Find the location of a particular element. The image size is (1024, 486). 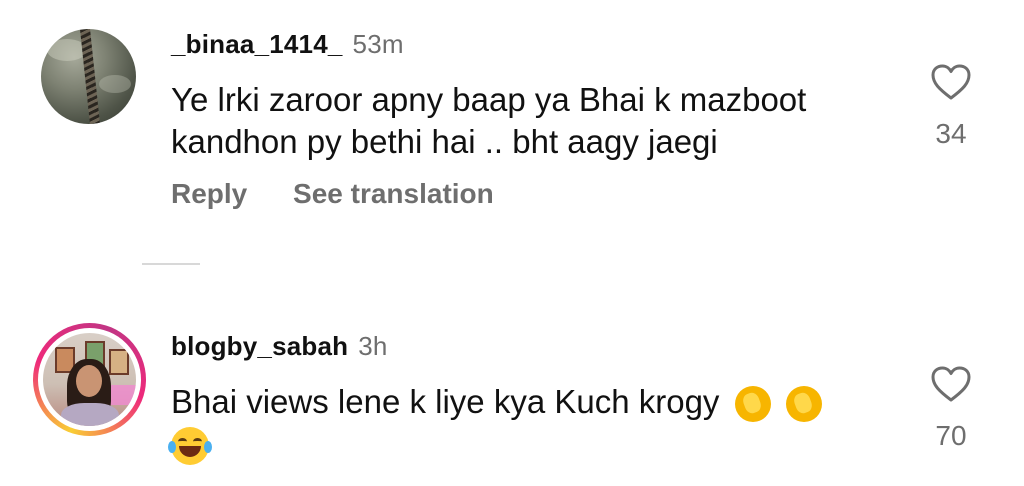

face-shape is located at coordinates (89, 381).